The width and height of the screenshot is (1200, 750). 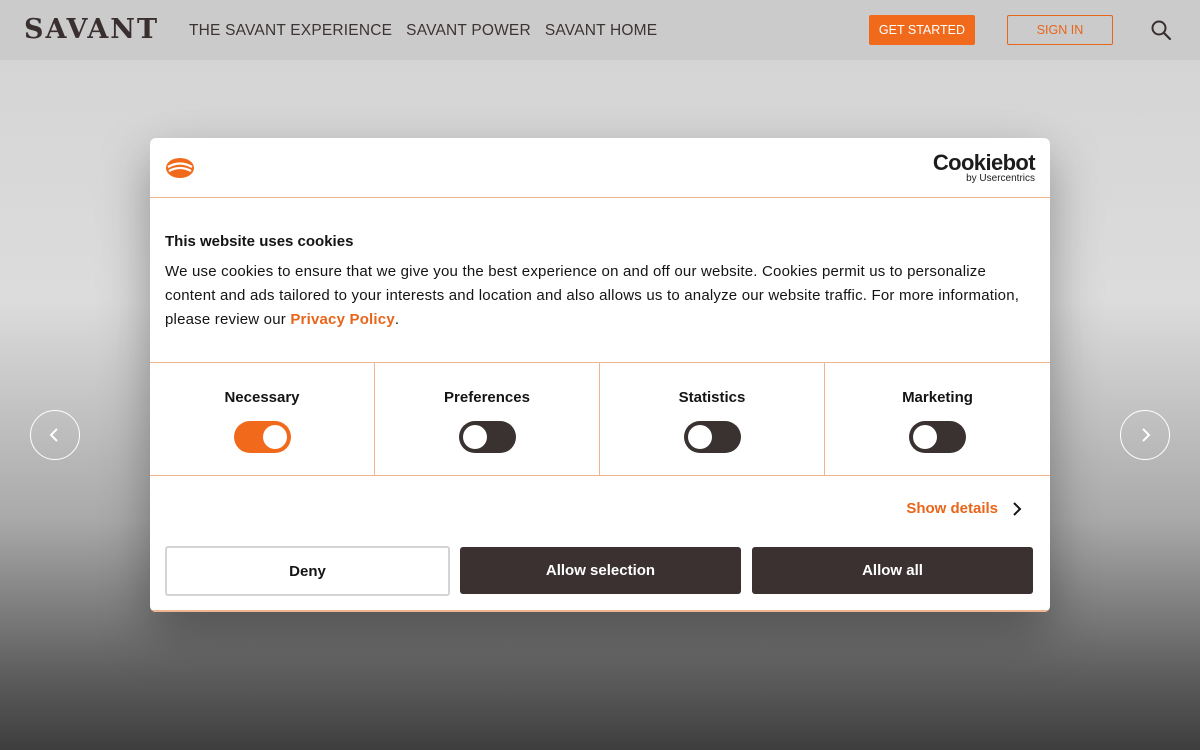 I want to click on cookie-logo-icon, so click(x=180, y=168).